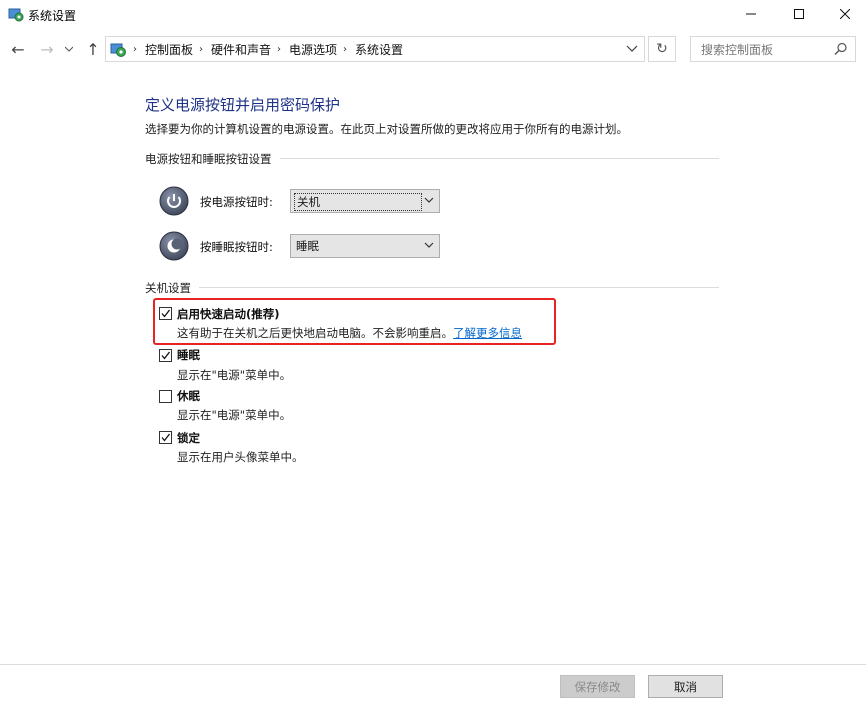  I want to click on back-arrow-icon: ←, so click(18, 49).